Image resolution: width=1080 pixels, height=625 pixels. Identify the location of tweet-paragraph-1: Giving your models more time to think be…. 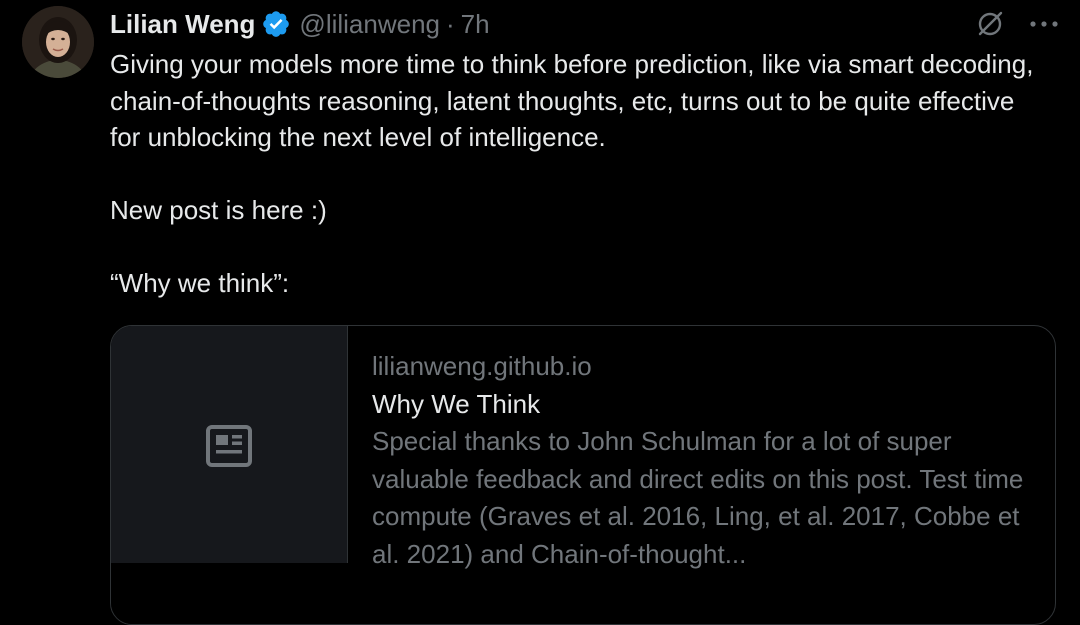
(572, 100).